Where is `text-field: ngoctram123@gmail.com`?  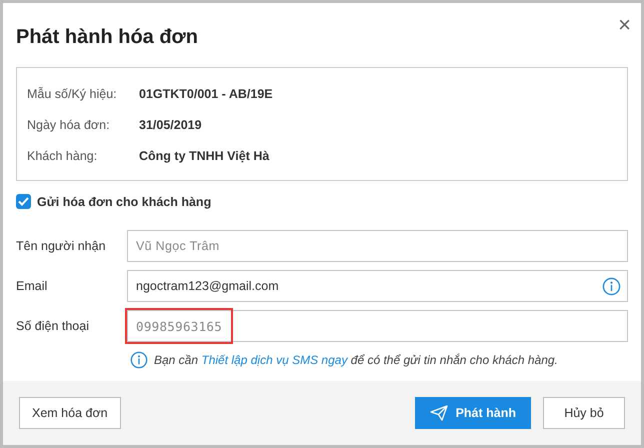 text-field: ngoctram123@gmail.com is located at coordinates (377, 286).